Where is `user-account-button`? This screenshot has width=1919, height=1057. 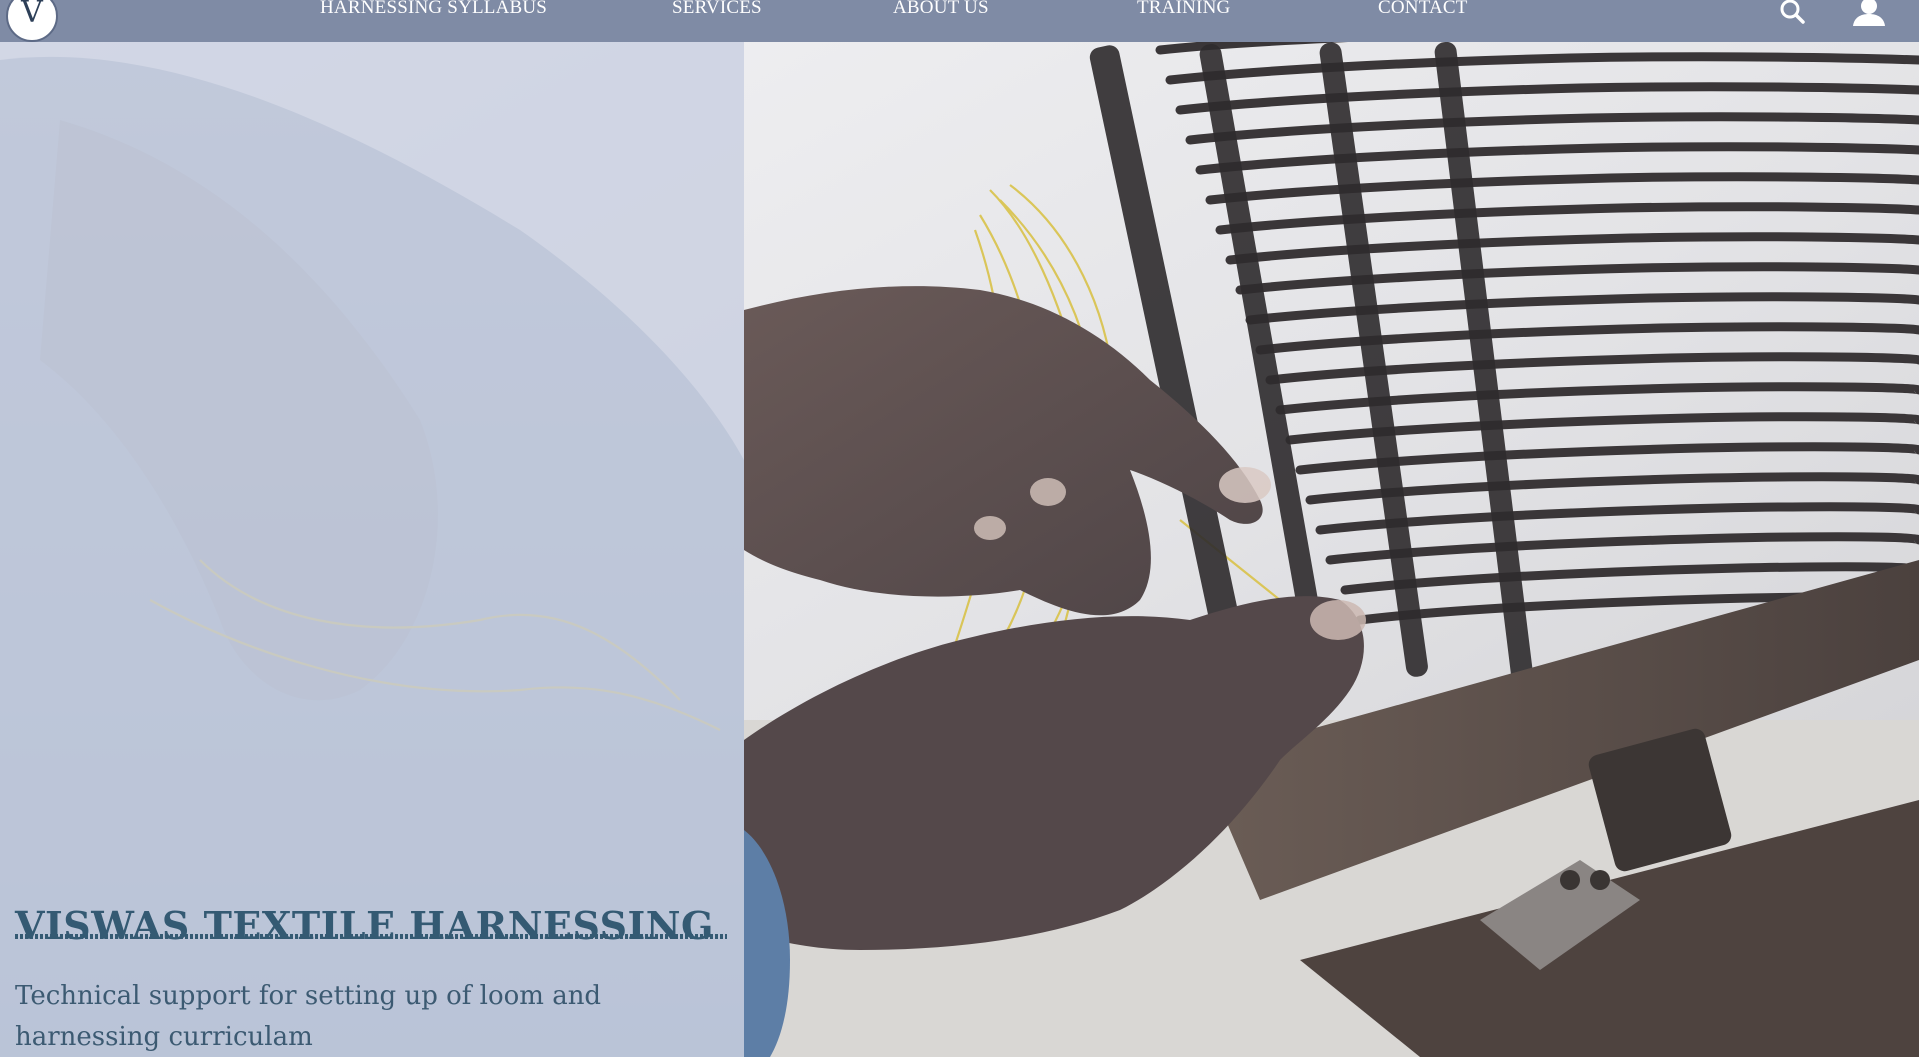
user-account-button is located at coordinates (1869, 13).